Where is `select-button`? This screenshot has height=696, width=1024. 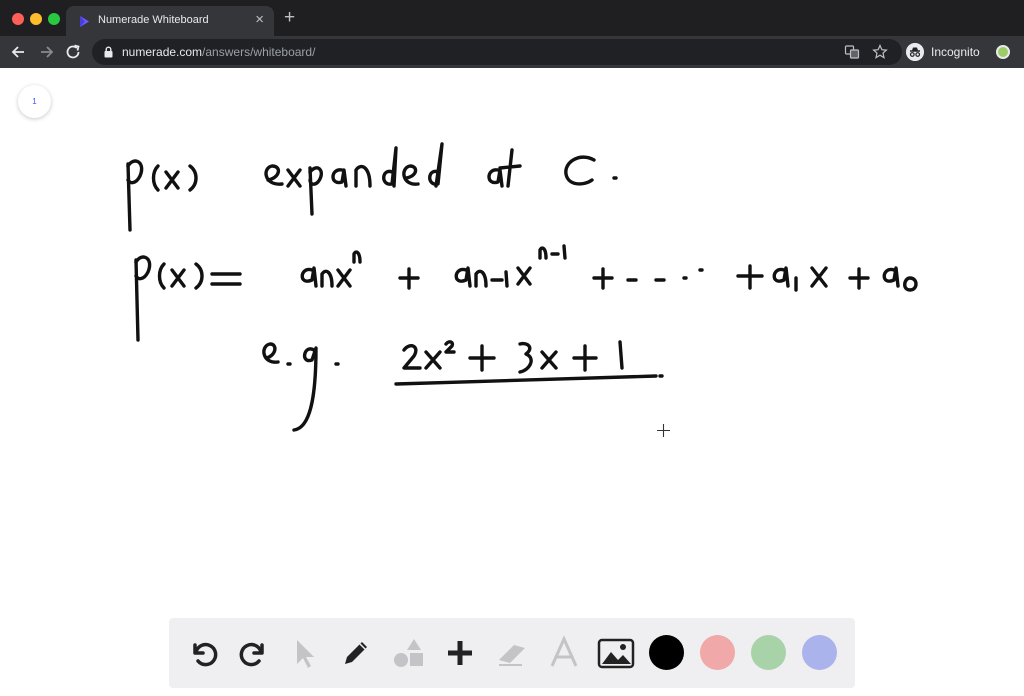
select-button is located at coordinates (305, 653).